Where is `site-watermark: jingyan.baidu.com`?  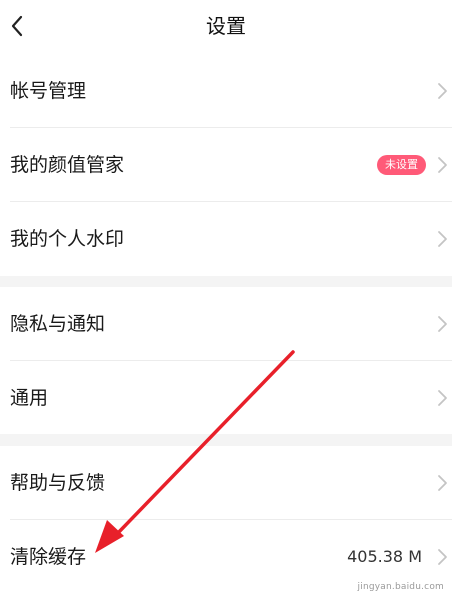
site-watermark: jingyan.baidu.com is located at coordinates (400, 587).